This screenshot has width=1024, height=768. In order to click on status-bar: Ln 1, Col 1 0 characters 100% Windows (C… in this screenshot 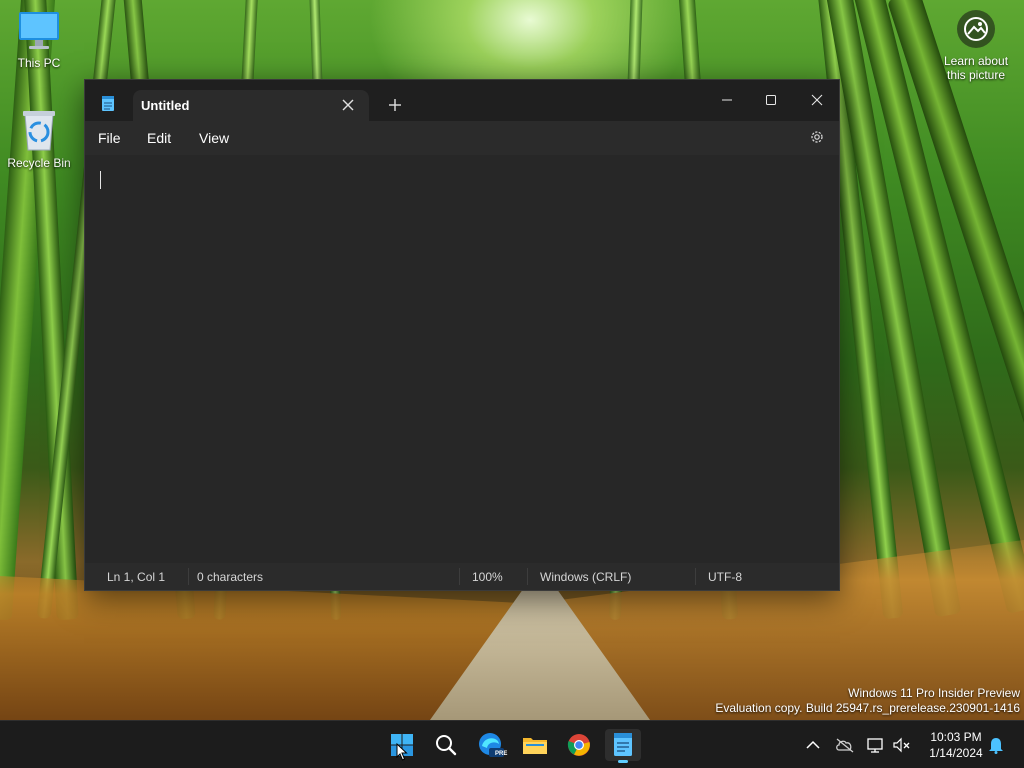, I will do `click(462, 576)`.